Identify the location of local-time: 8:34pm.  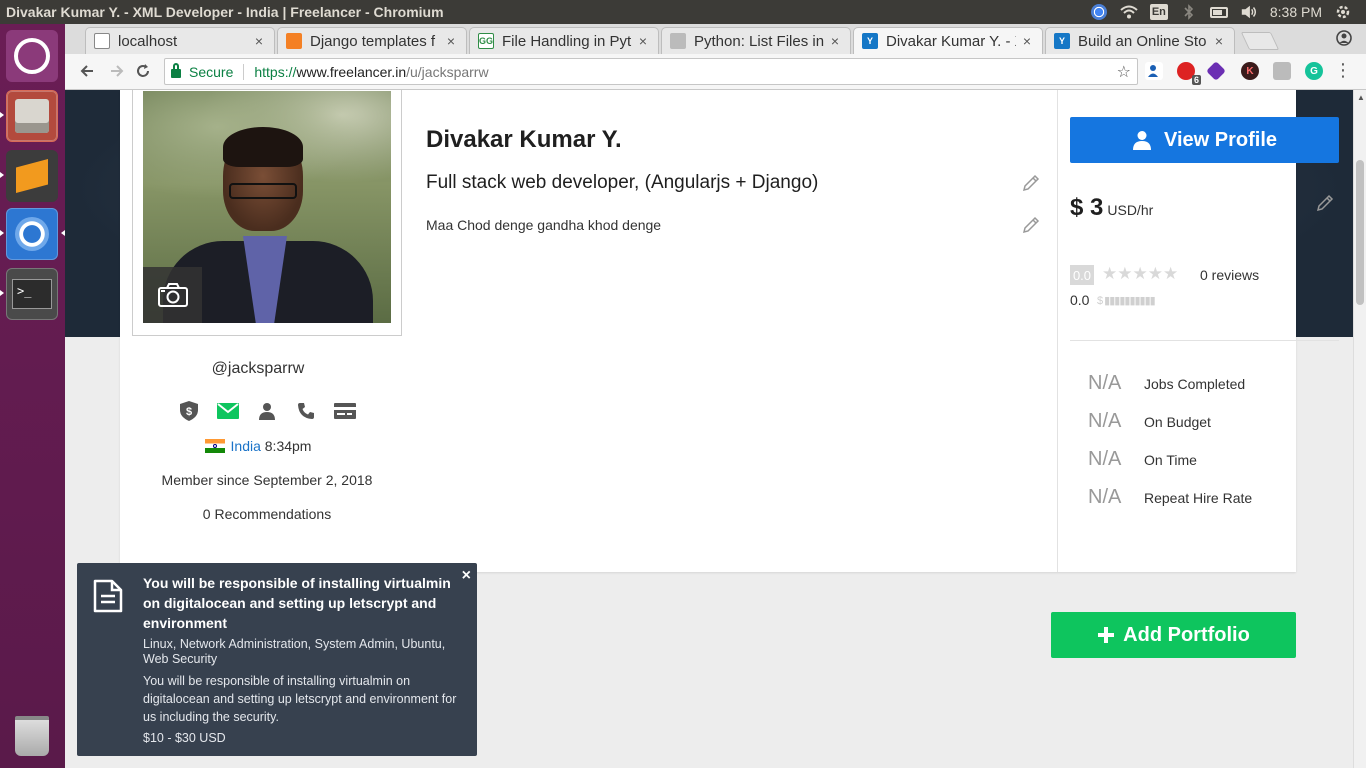
(288, 446).